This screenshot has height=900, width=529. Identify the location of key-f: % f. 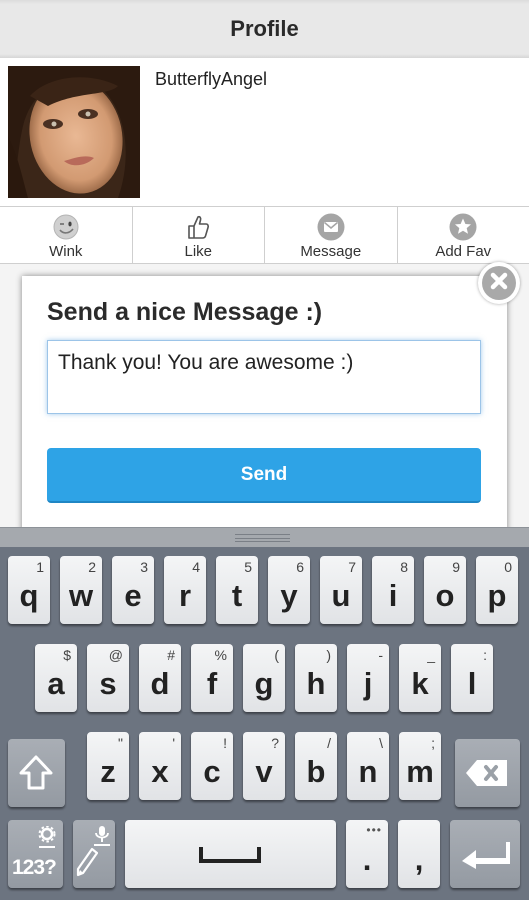
(212, 678).